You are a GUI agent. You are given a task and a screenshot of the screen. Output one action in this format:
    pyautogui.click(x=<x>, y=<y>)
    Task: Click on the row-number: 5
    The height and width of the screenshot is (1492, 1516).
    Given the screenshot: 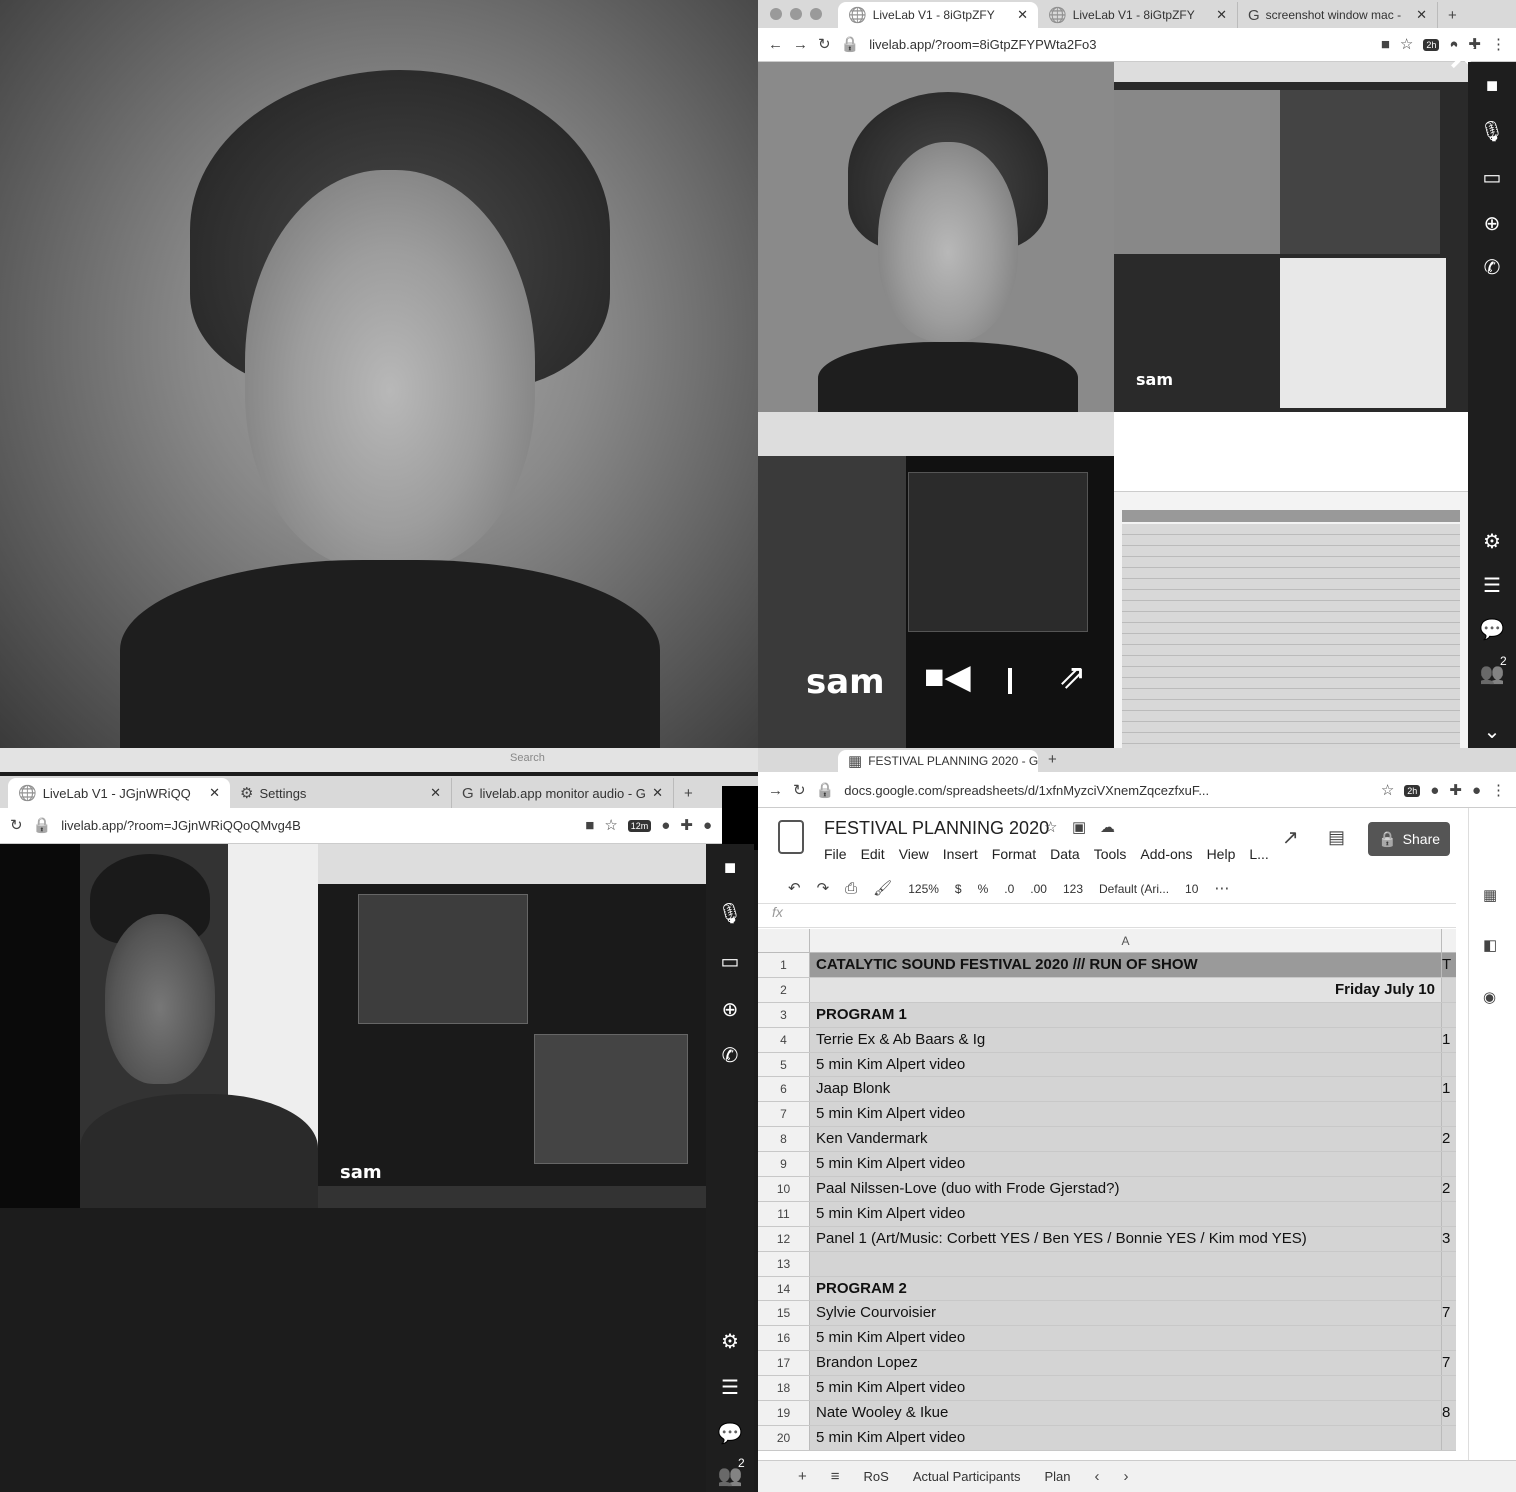 What is the action you would take?
    pyautogui.click(x=784, y=1064)
    